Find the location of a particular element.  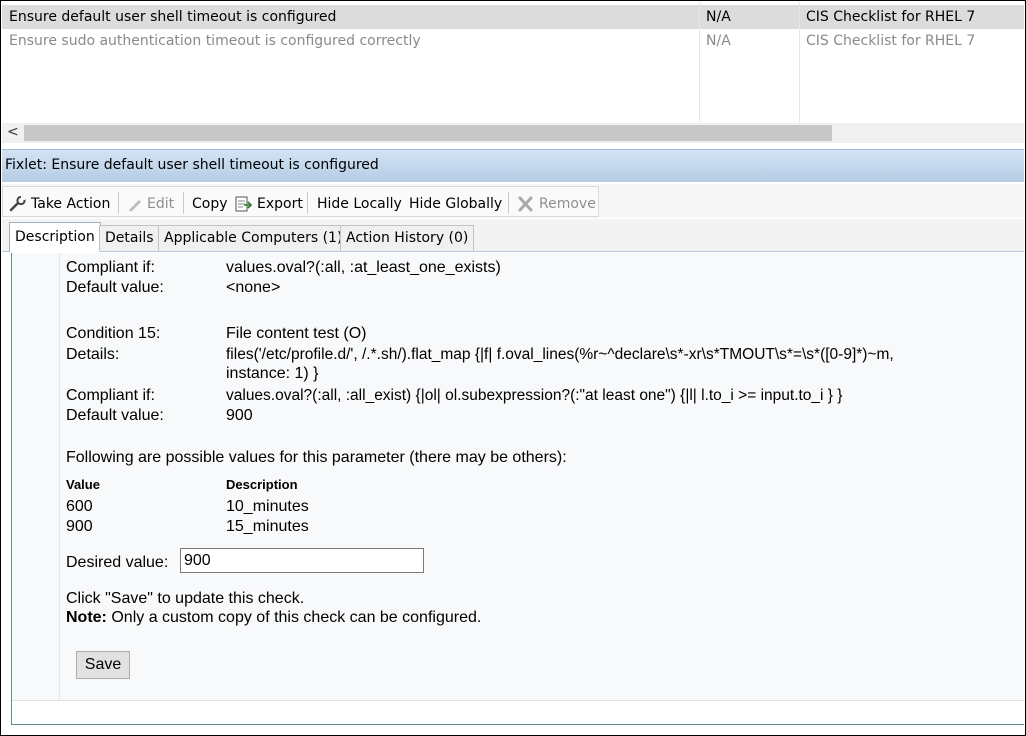

compliant-value: values.oval?(:all, :at_least_one_exists) is located at coordinates (363, 267).